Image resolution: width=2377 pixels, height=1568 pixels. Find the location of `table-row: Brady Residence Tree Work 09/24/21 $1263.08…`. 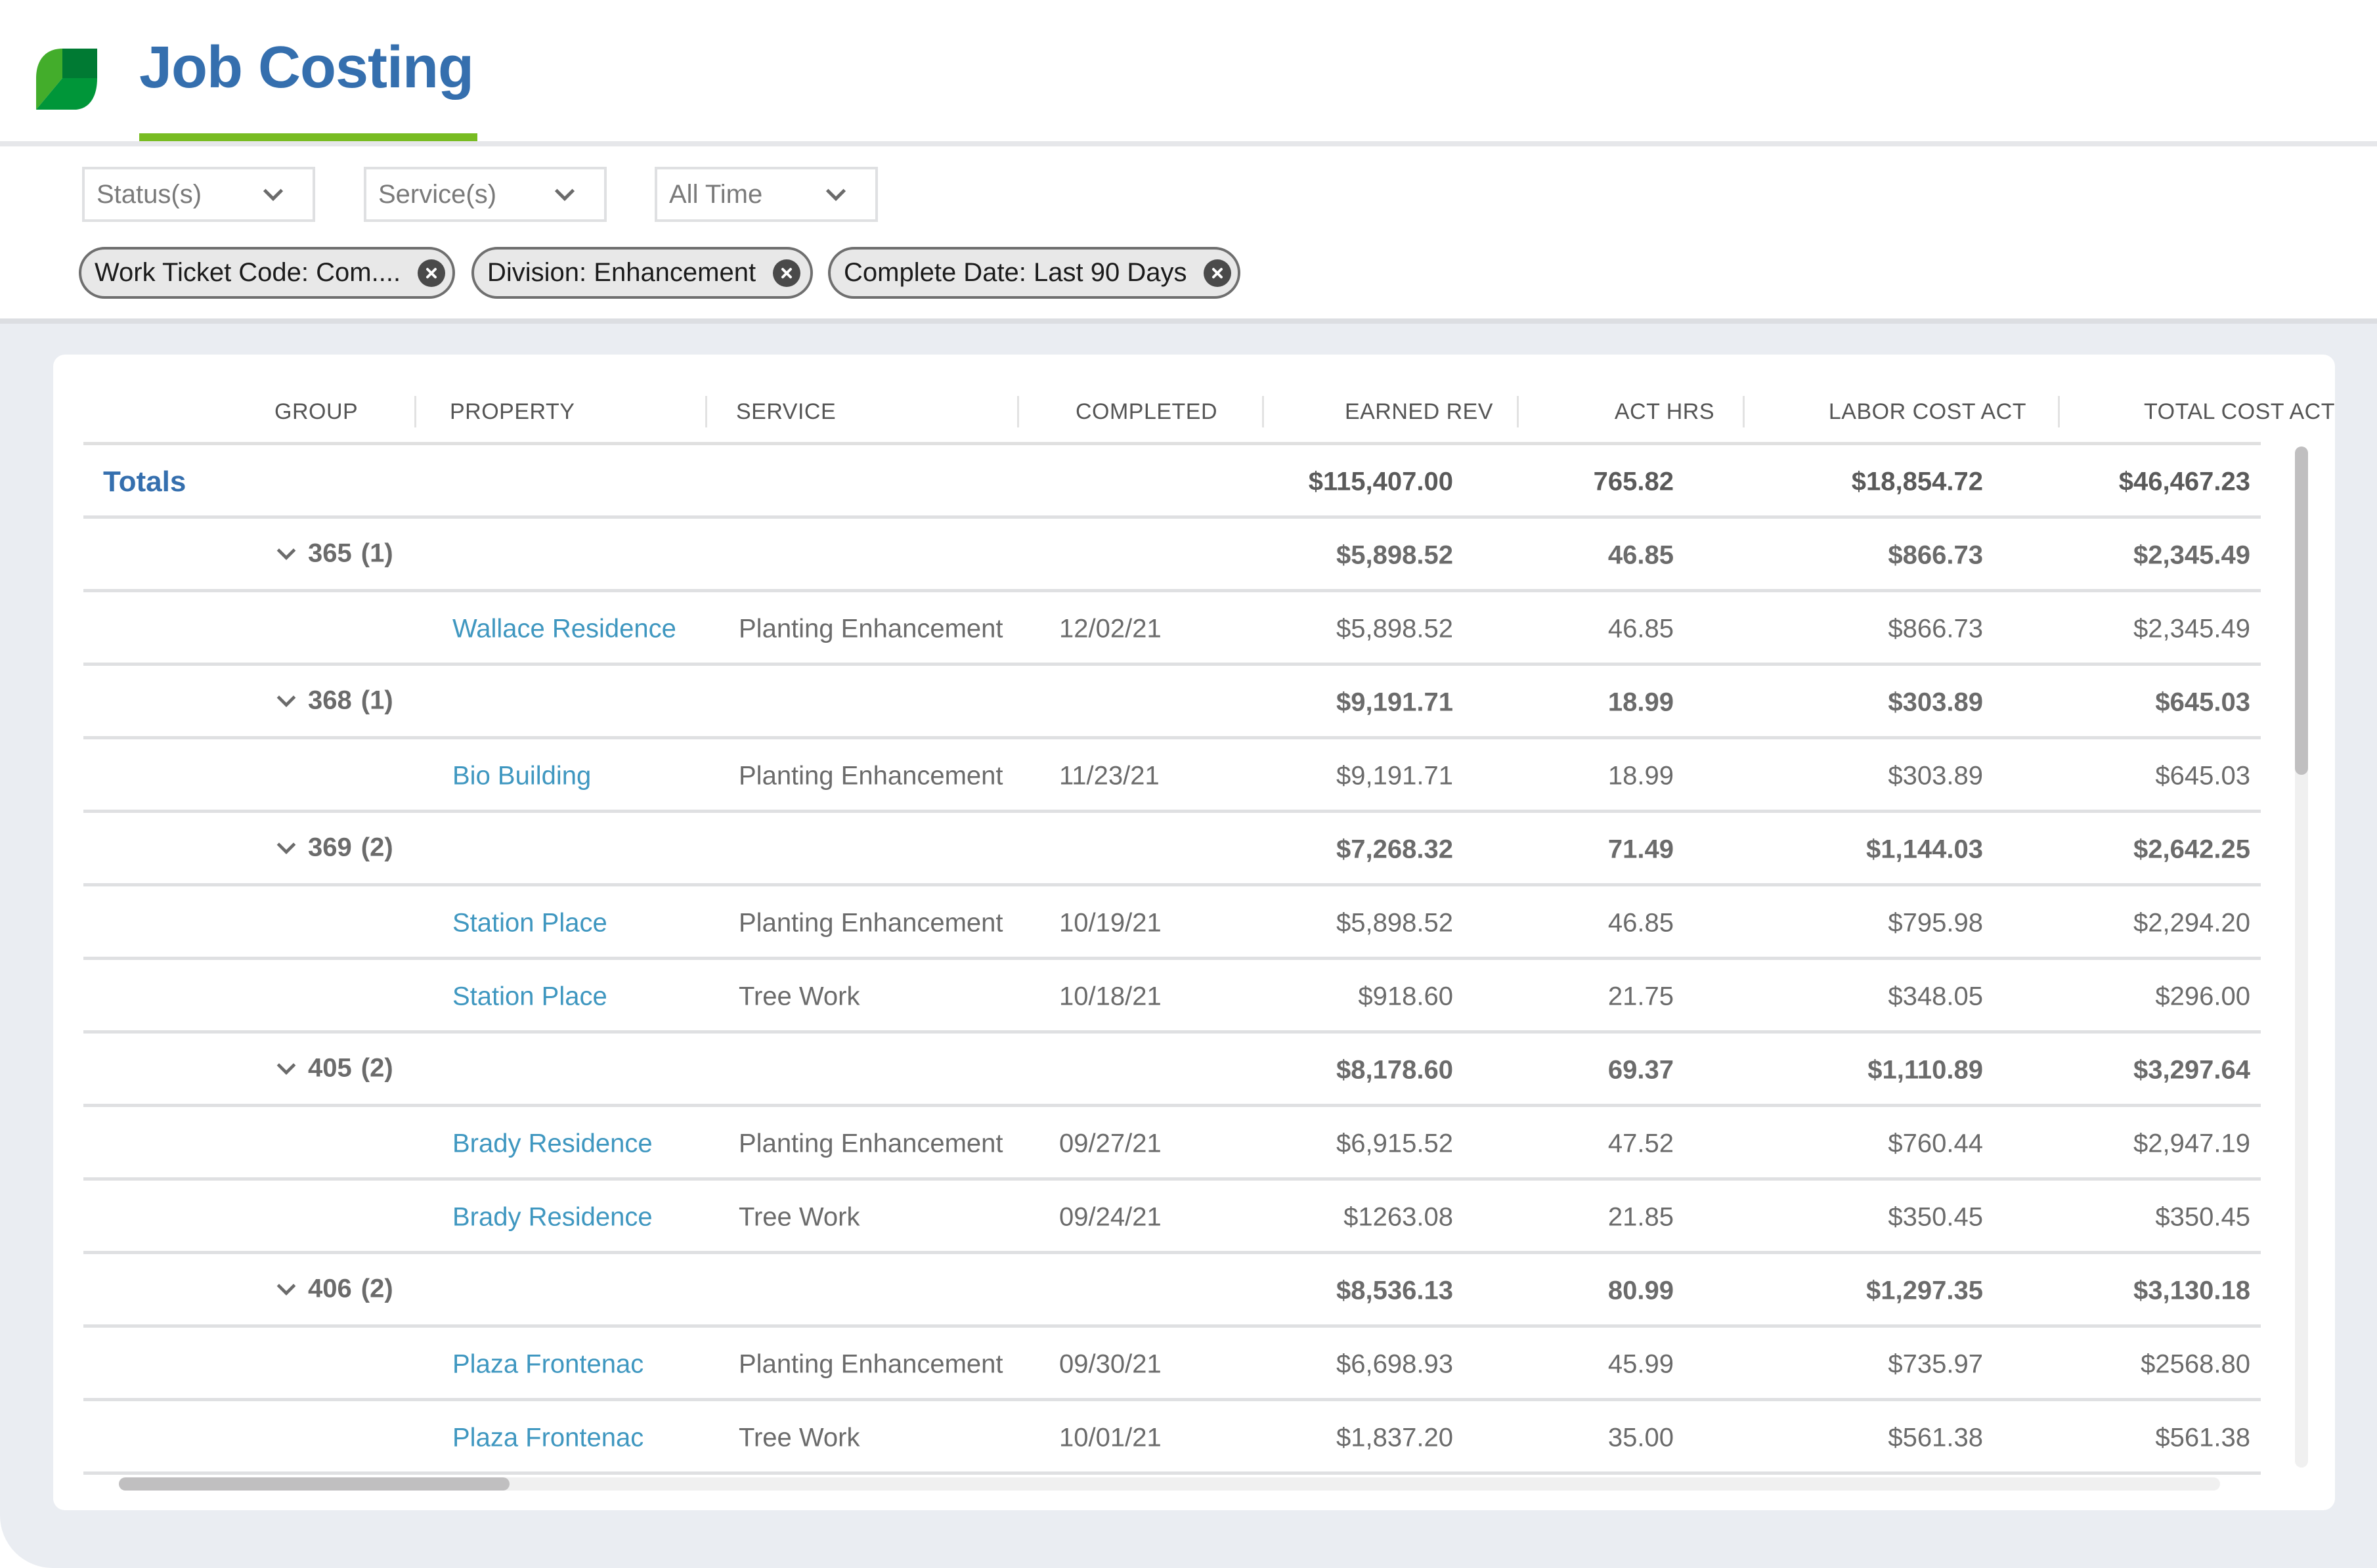

table-row: Brady Residence Tree Work 09/24/21 $1263.08… is located at coordinates (1172, 1218).